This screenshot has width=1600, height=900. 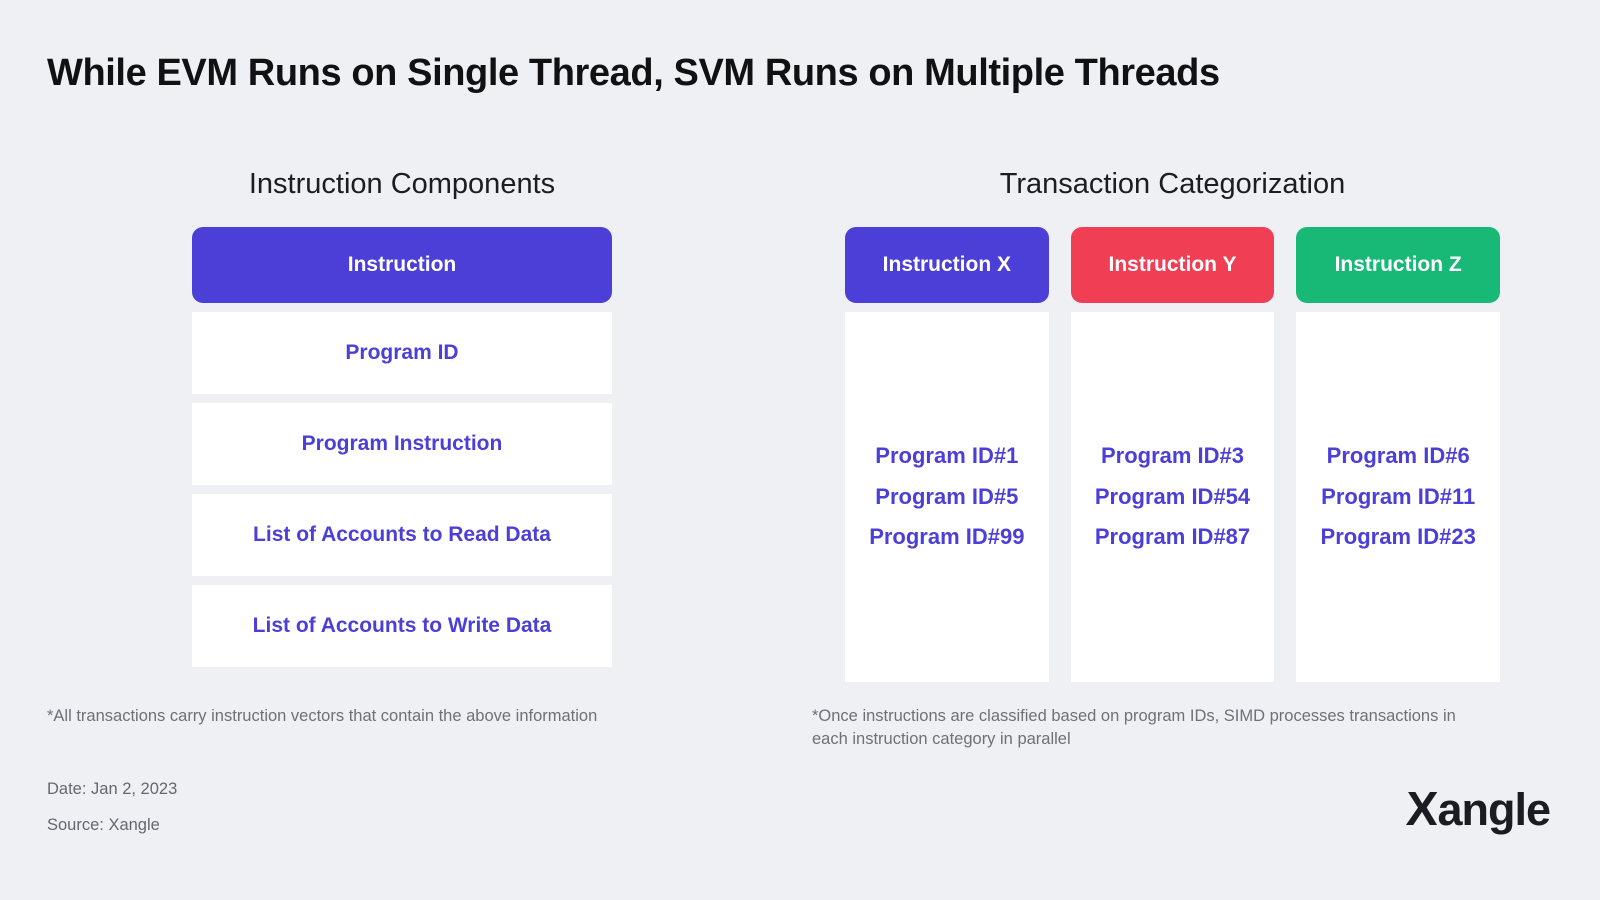 I want to click on category-header-instruction-z: Instruction Z, so click(x=1398, y=265).